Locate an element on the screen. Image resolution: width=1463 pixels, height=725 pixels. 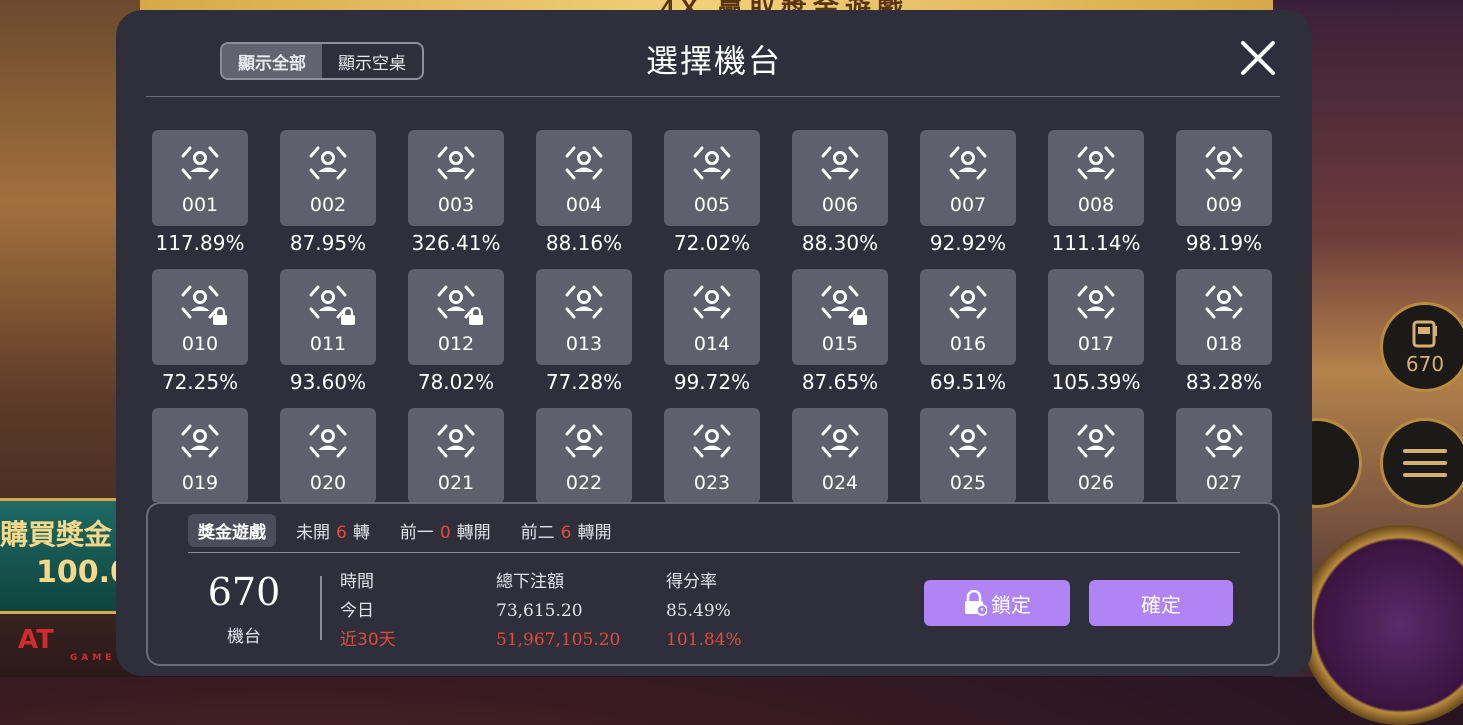
machine-tile: 016 69.51% is located at coordinates (968, 338).